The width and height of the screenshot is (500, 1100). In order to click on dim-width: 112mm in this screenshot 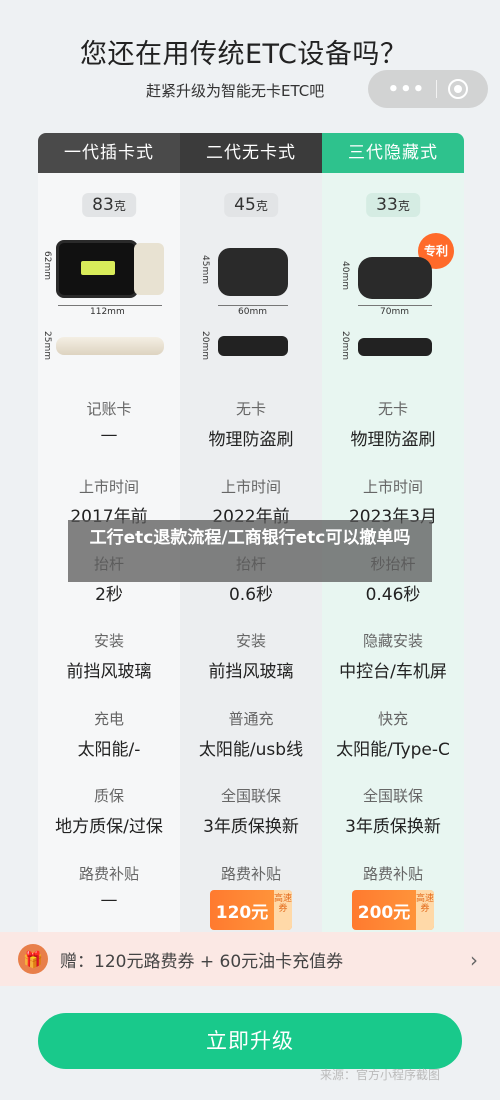, I will do `click(107, 312)`.